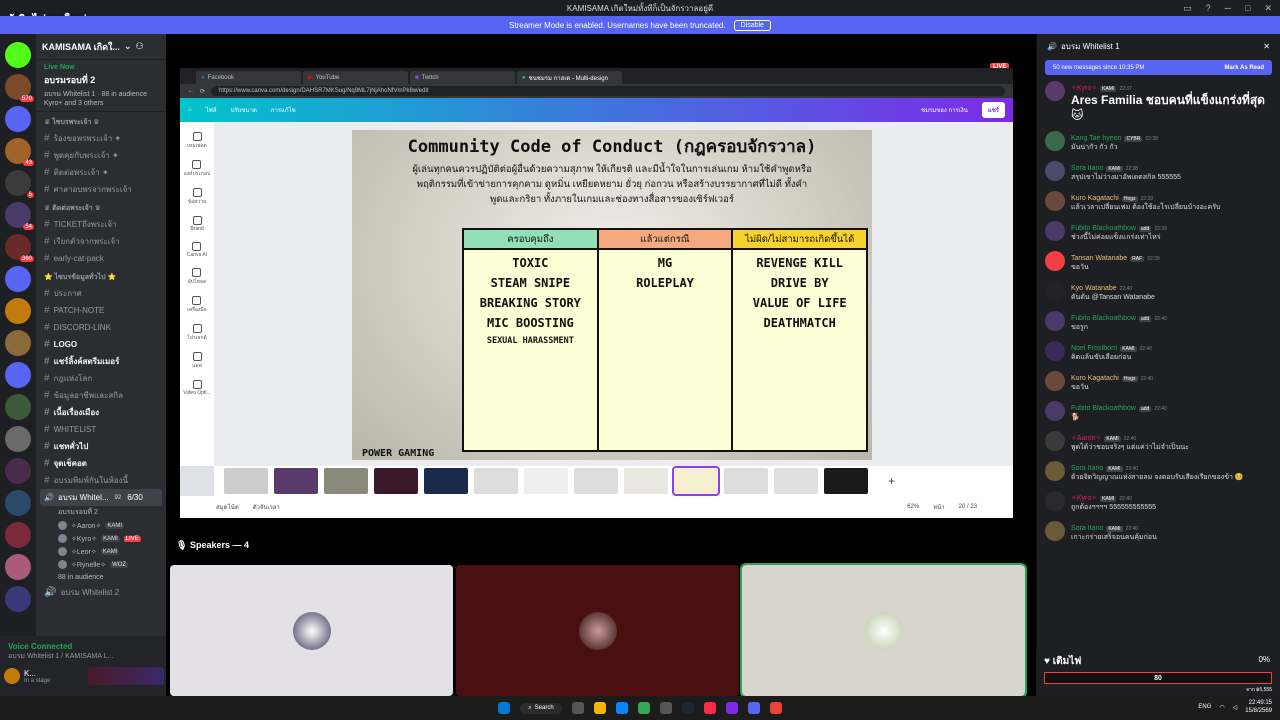 Image resolution: width=1280 pixels, height=720 pixels. What do you see at coordinates (197, 141) in the screenshot?
I see `canva-side-item: เทมเพลต` at bounding box center [197, 141].